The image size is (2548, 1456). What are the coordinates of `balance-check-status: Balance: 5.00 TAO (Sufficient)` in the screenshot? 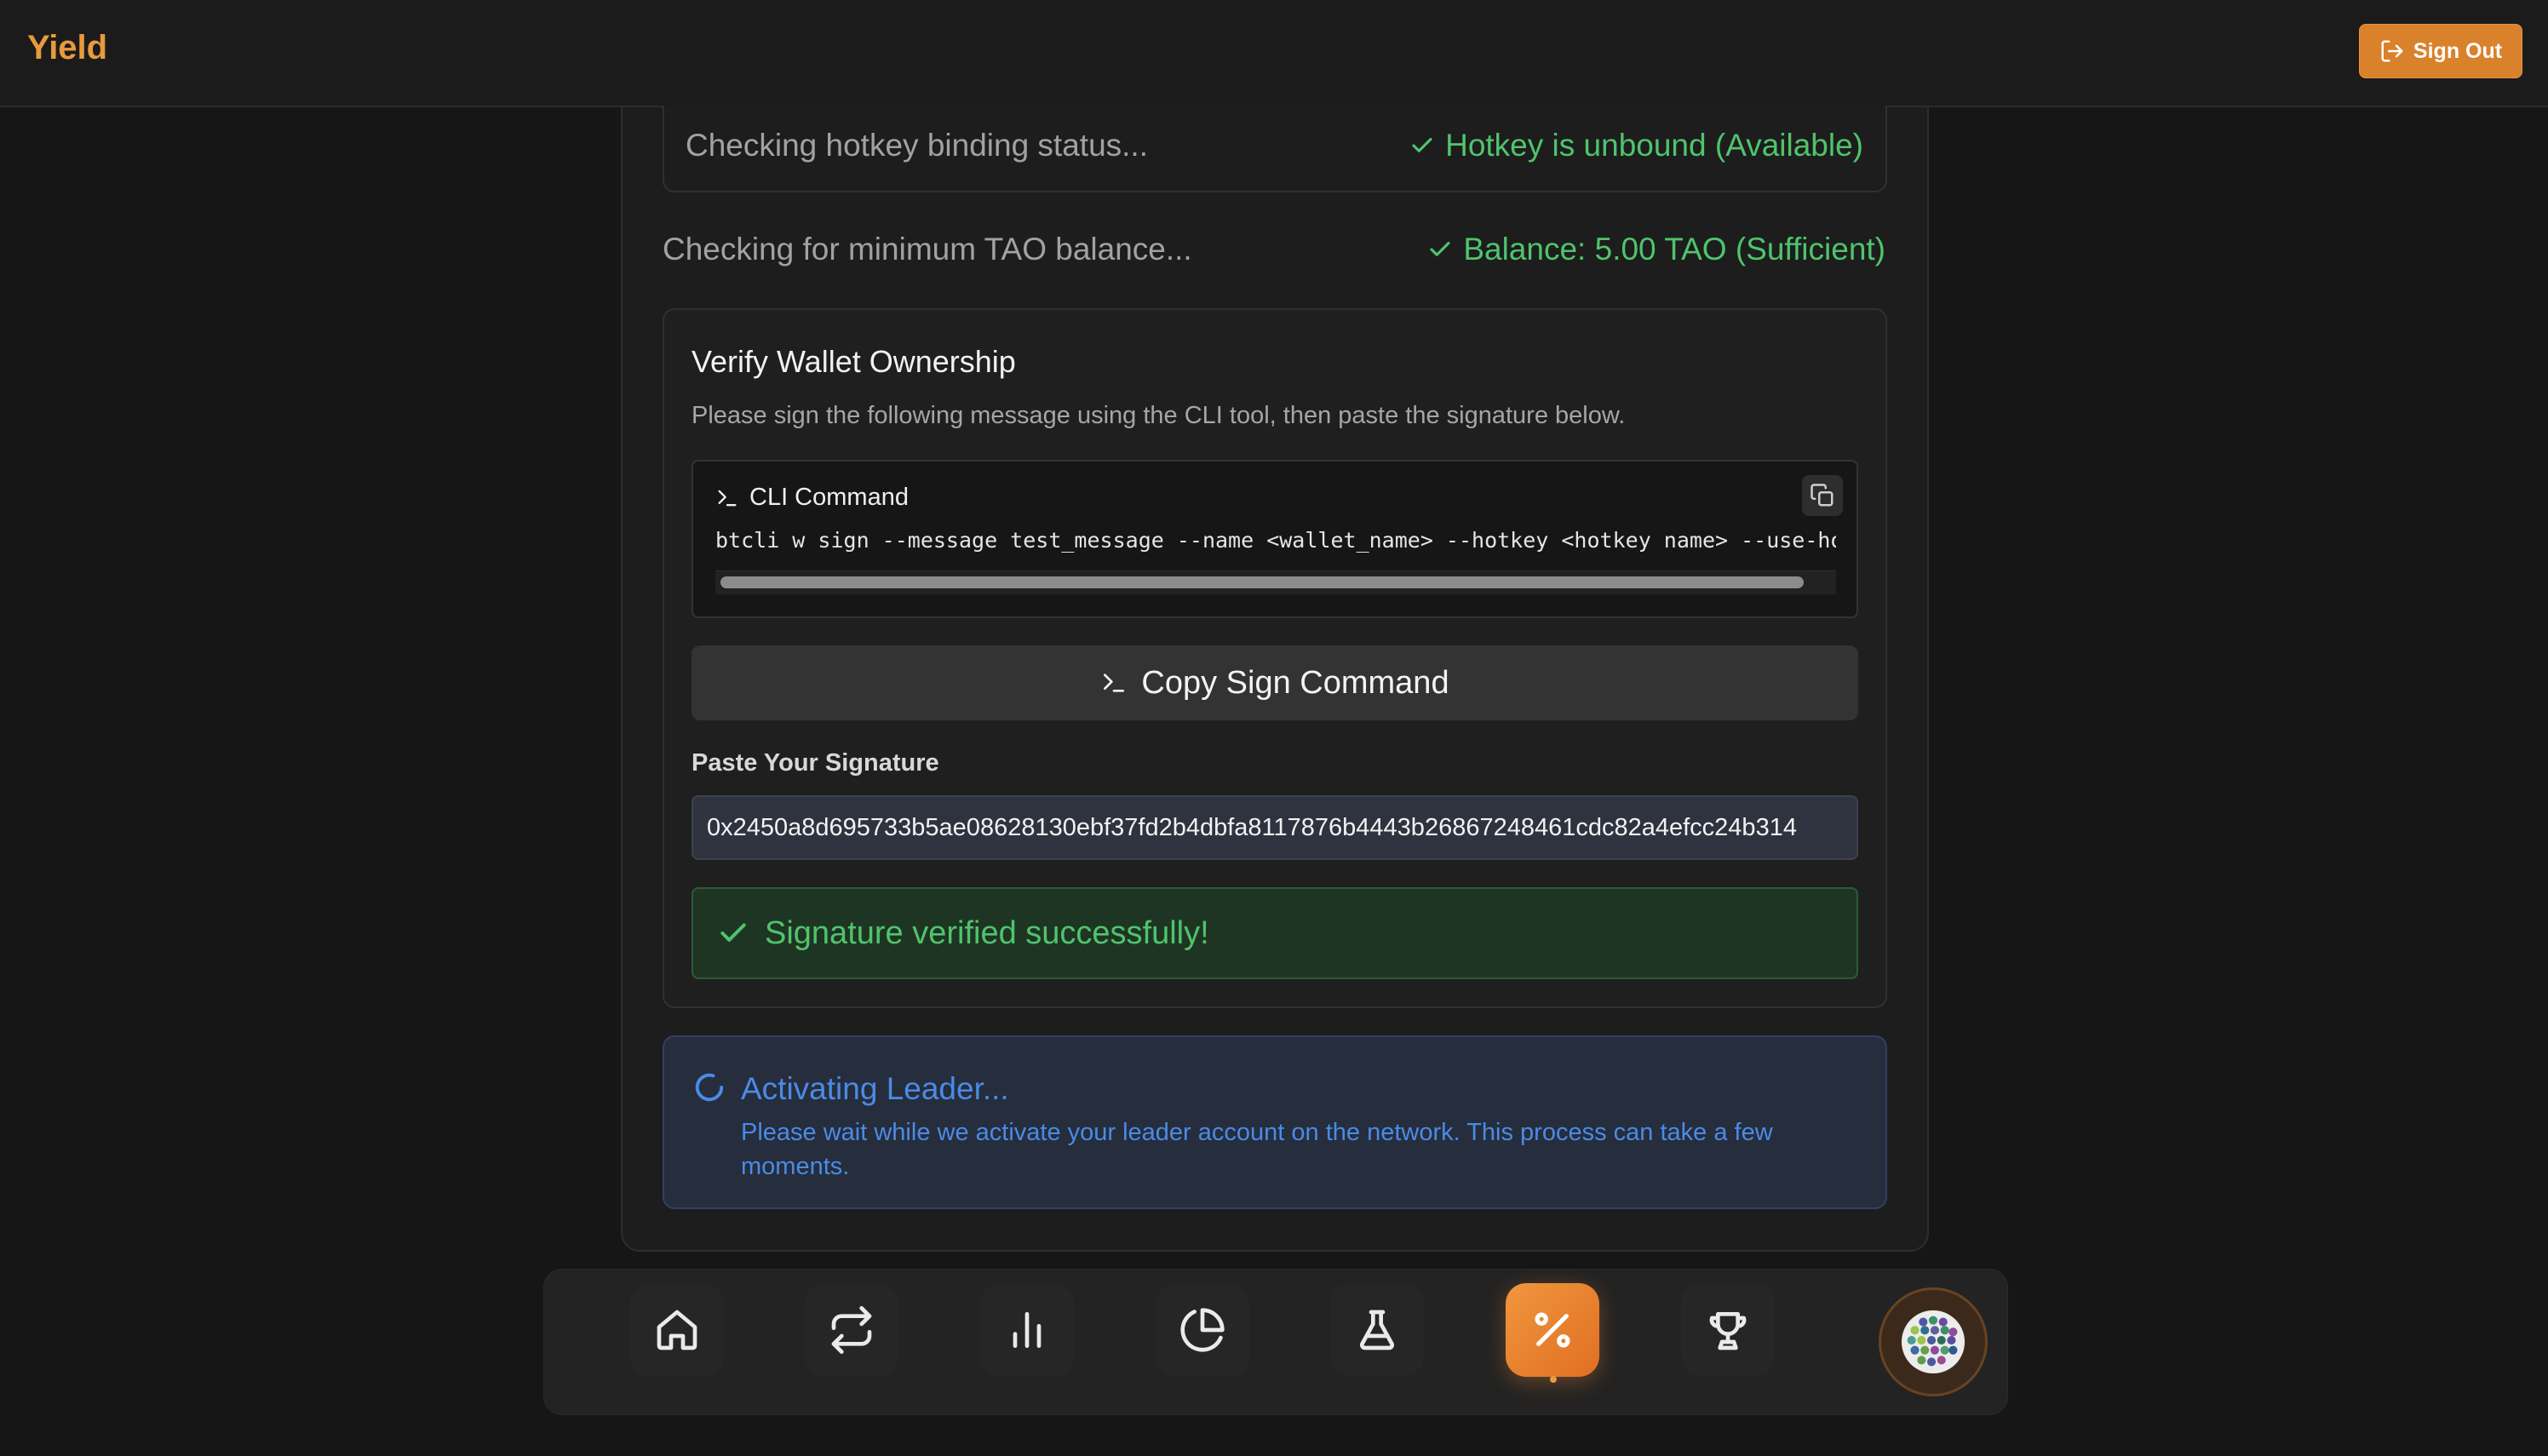 It's located at (1656, 250).